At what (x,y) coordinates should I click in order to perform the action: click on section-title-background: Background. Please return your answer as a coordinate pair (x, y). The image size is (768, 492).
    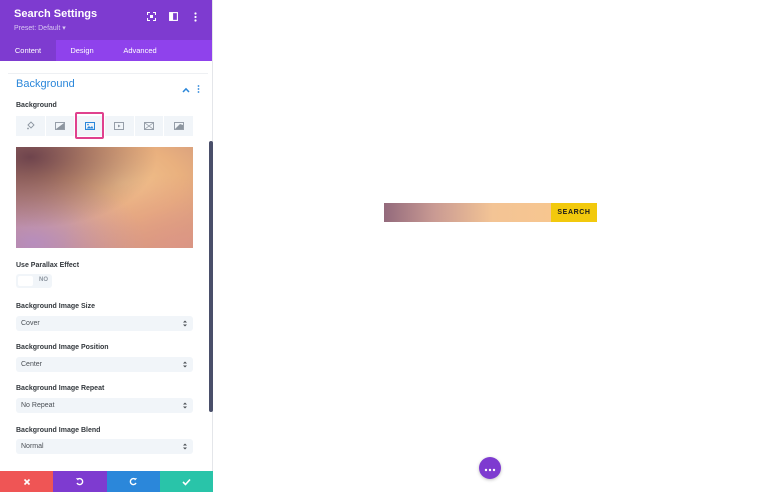
    Looking at the image, I should click on (45, 84).